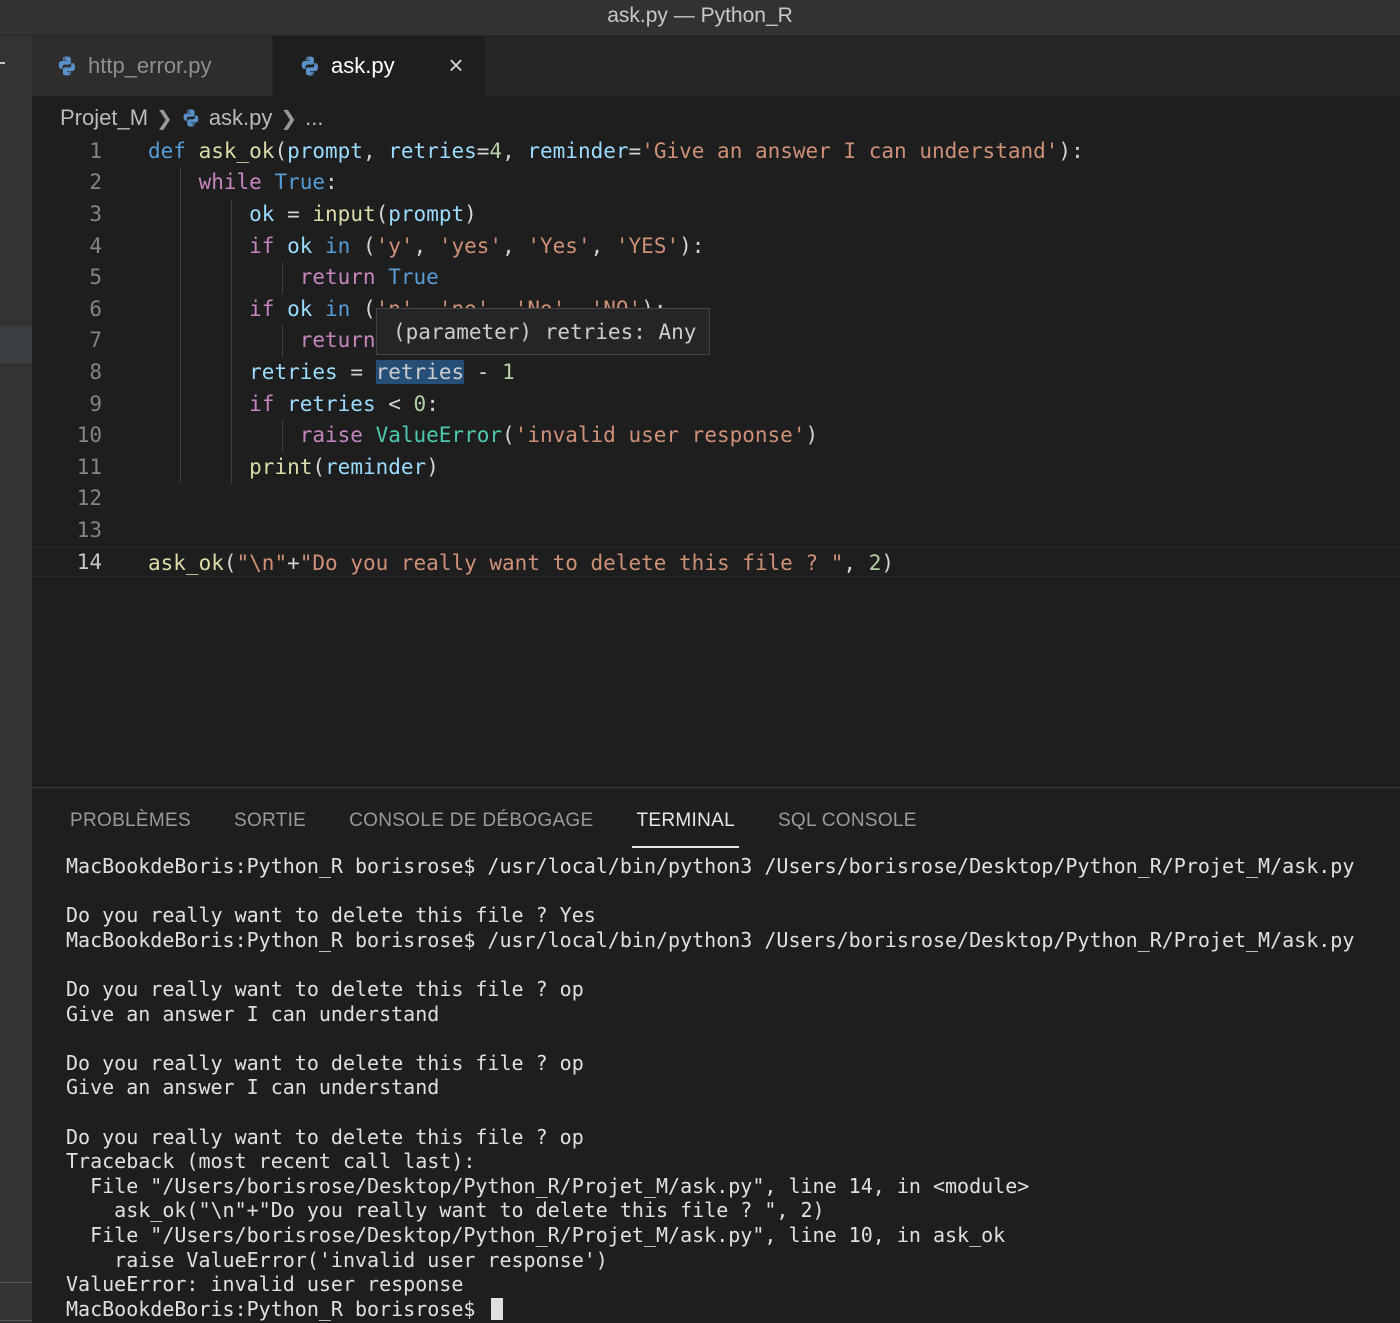  Describe the element at coordinates (95, 403) in the screenshot. I see `line-number: 9` at that location.